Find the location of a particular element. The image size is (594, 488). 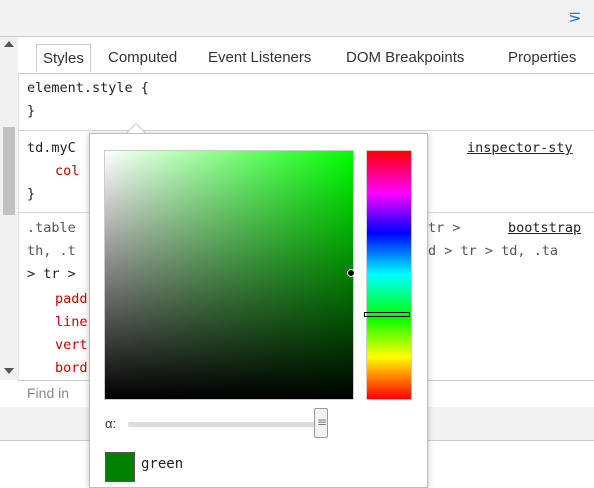

devtools-toolbar: ⋝ is located at coordinates (297, 18).